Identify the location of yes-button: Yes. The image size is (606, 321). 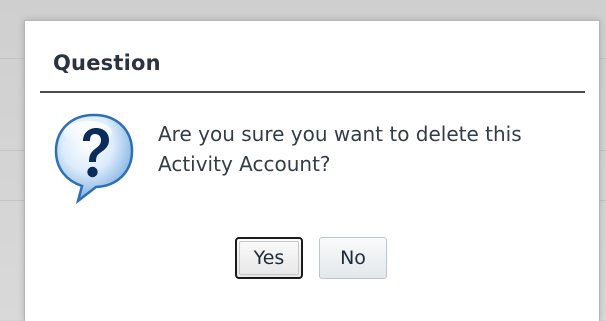
(269, 258).